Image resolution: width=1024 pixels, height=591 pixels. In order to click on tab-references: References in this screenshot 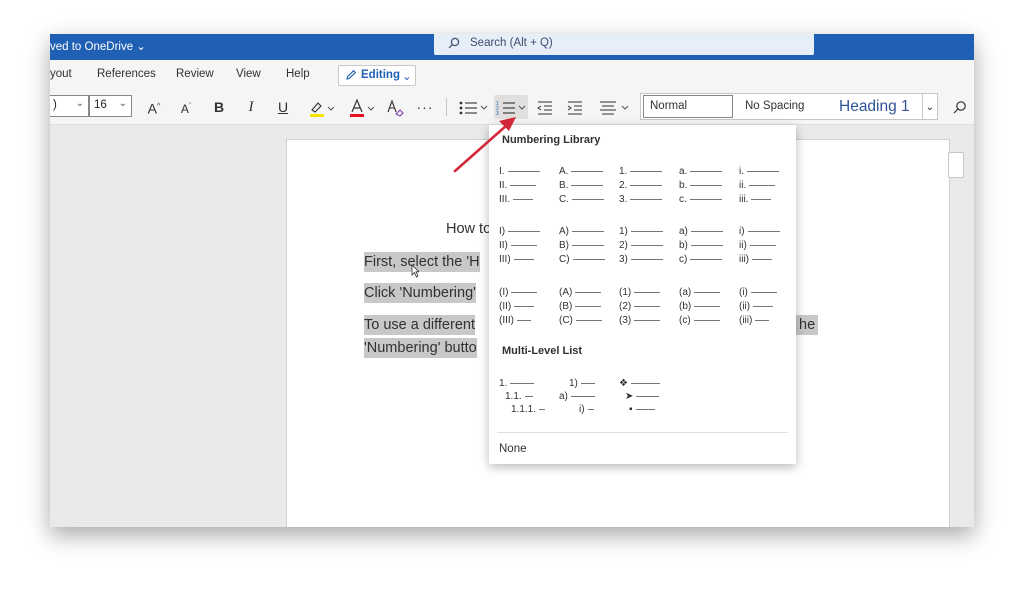, I will do `click(126, 74)`.